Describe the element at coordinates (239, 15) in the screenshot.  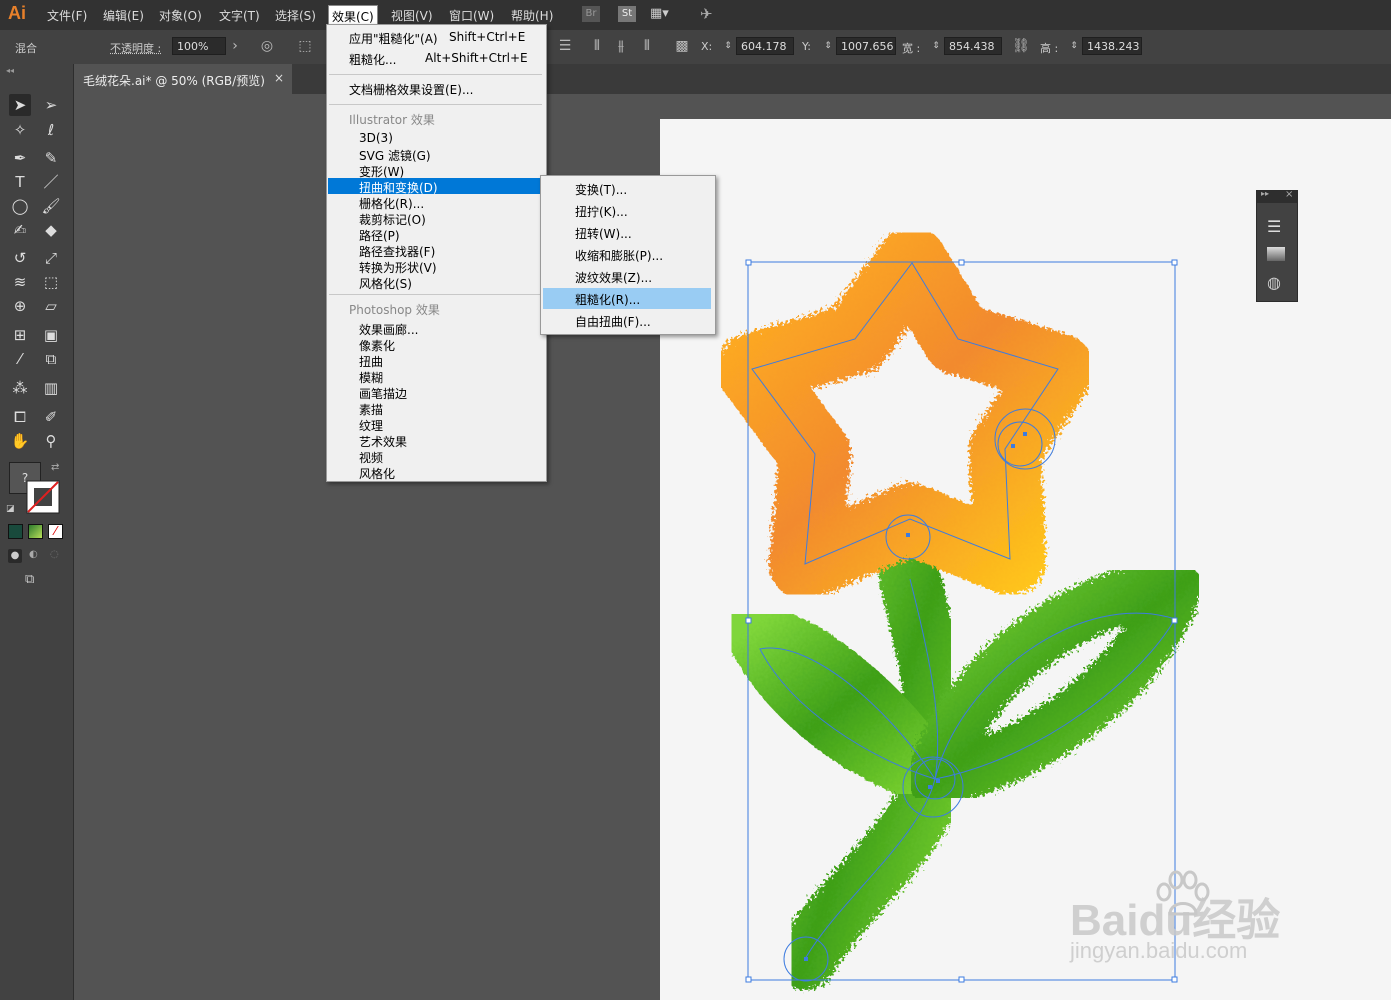
I see `menu-type: 文字(T)` at that location.